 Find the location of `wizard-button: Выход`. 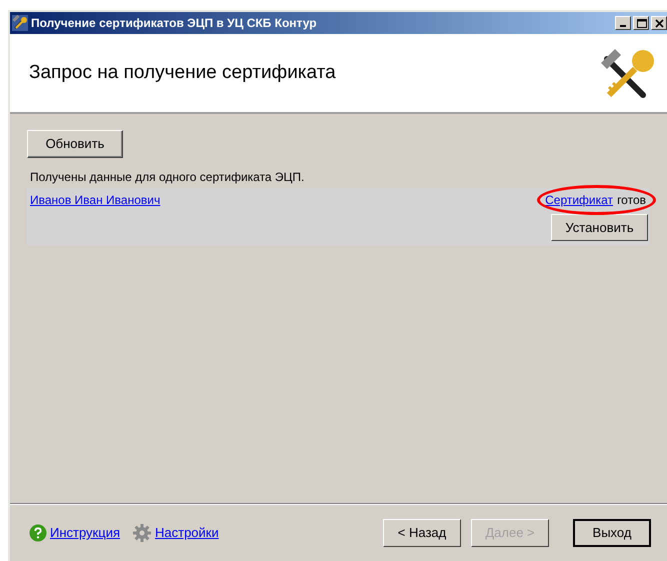

wizard-button: Выход is located at coordinates (612, 533).